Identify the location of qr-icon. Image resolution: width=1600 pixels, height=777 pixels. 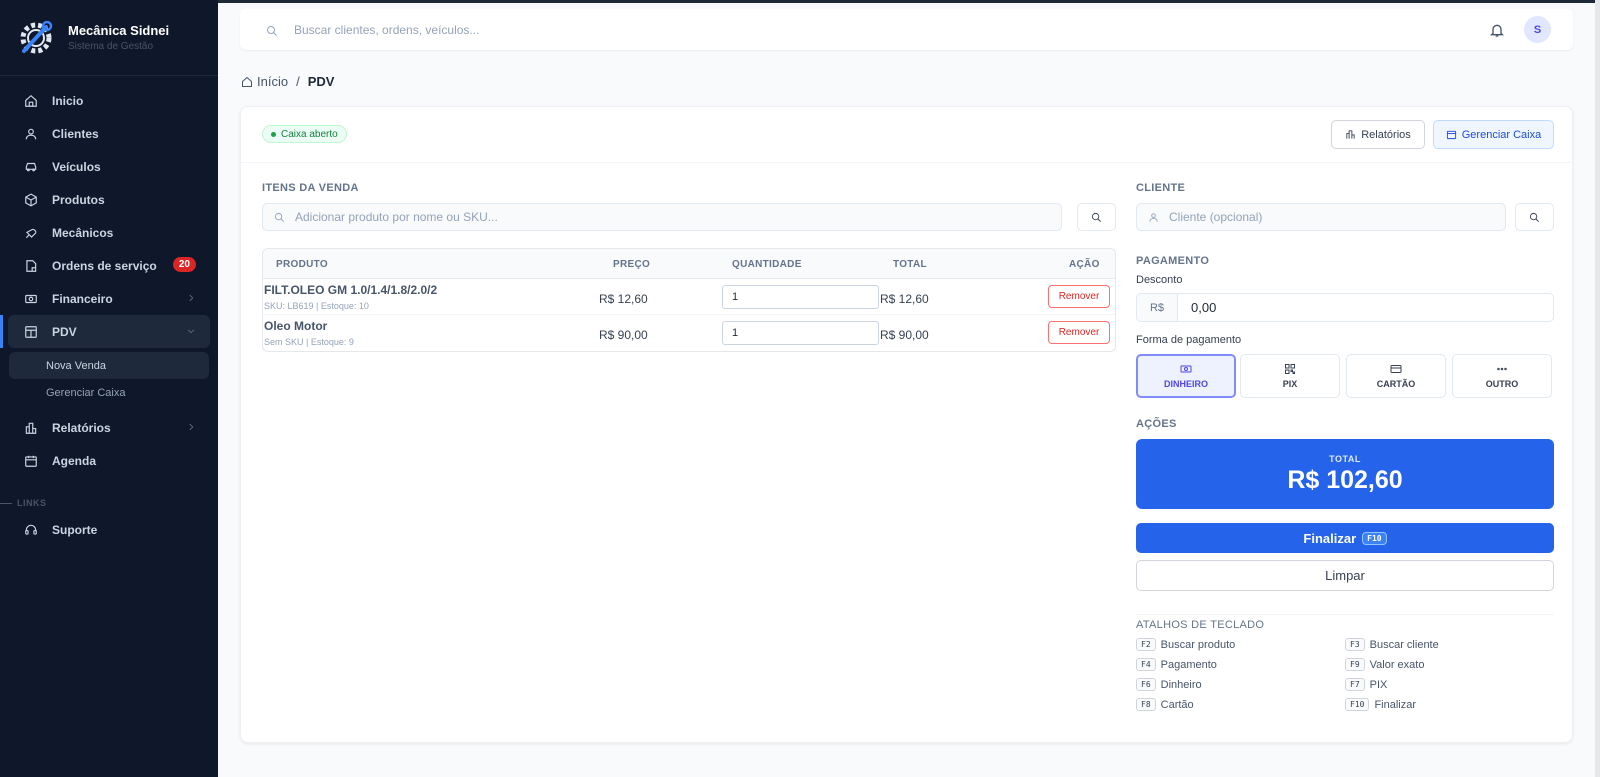
(1290, 369).